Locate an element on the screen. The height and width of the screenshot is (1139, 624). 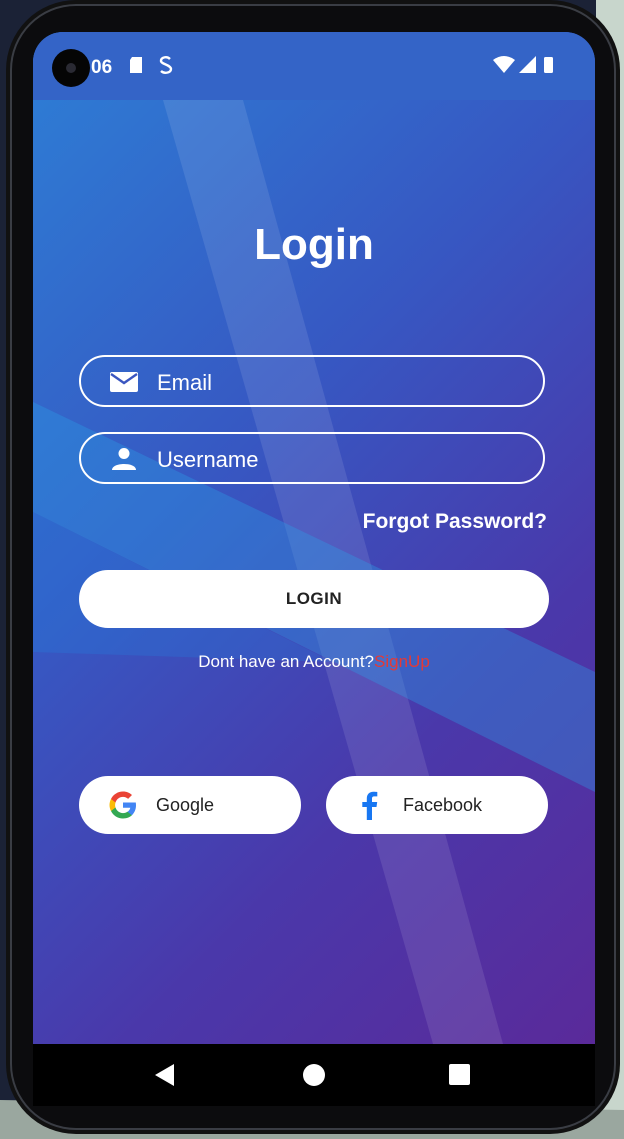
email-field: Email is located at coordinates (312, 381).